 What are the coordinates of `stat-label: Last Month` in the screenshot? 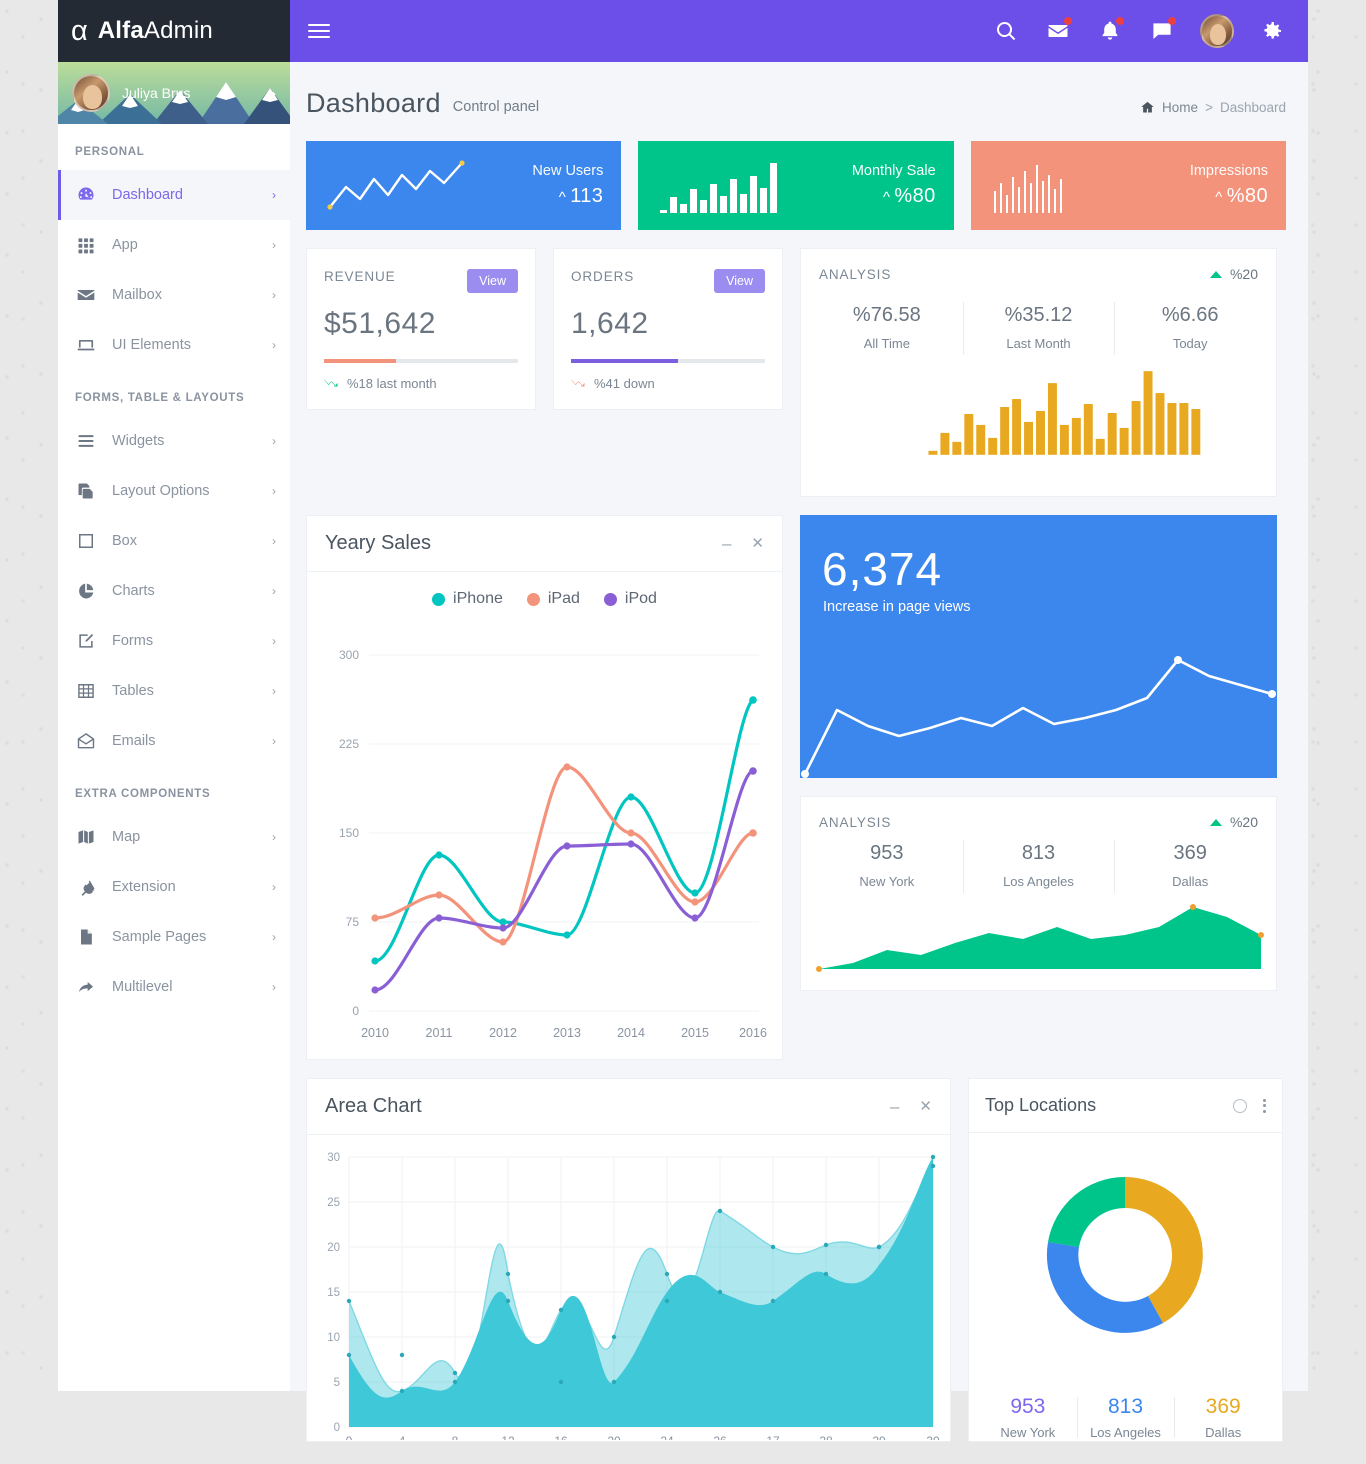 It's located at (1038, 343).